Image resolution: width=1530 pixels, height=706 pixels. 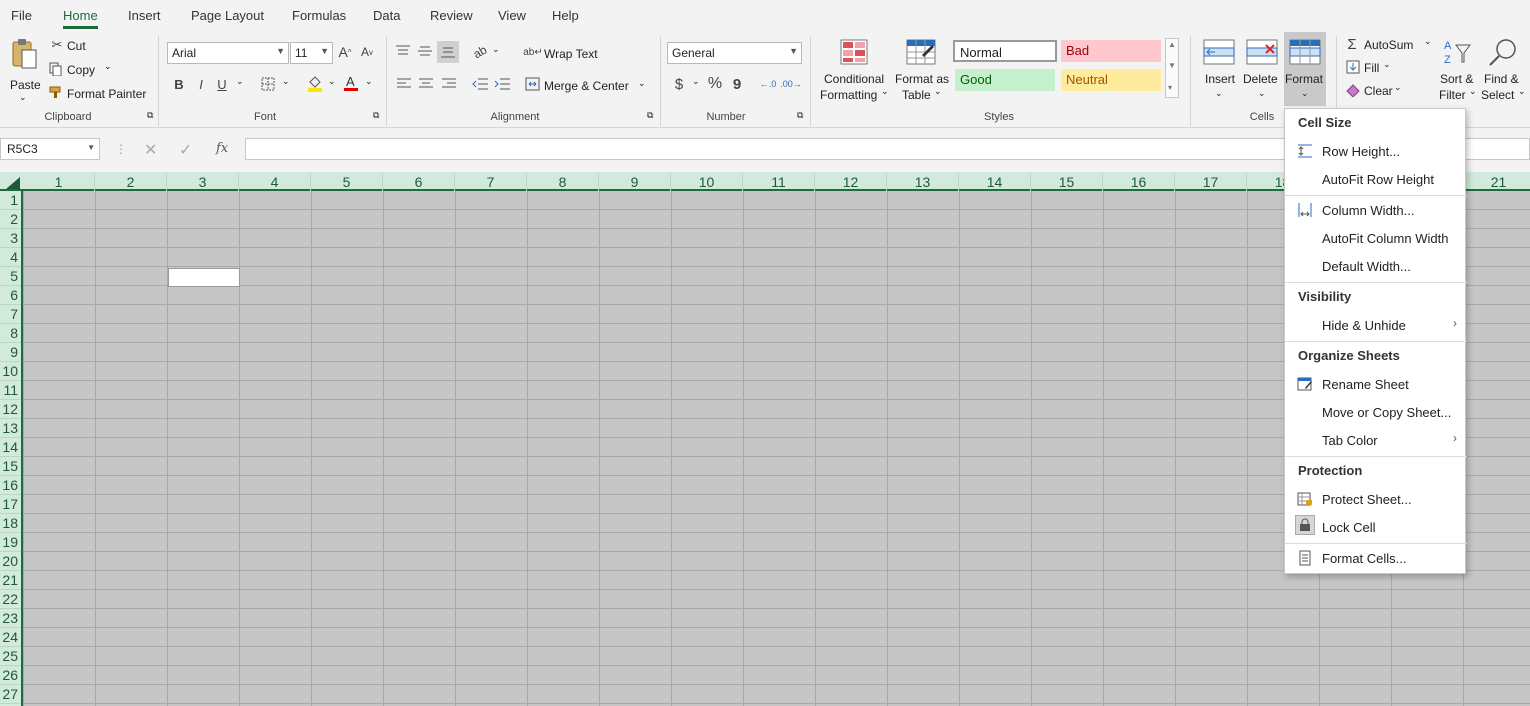 I want to click on row-header: 18, so click(x=10, y=523).